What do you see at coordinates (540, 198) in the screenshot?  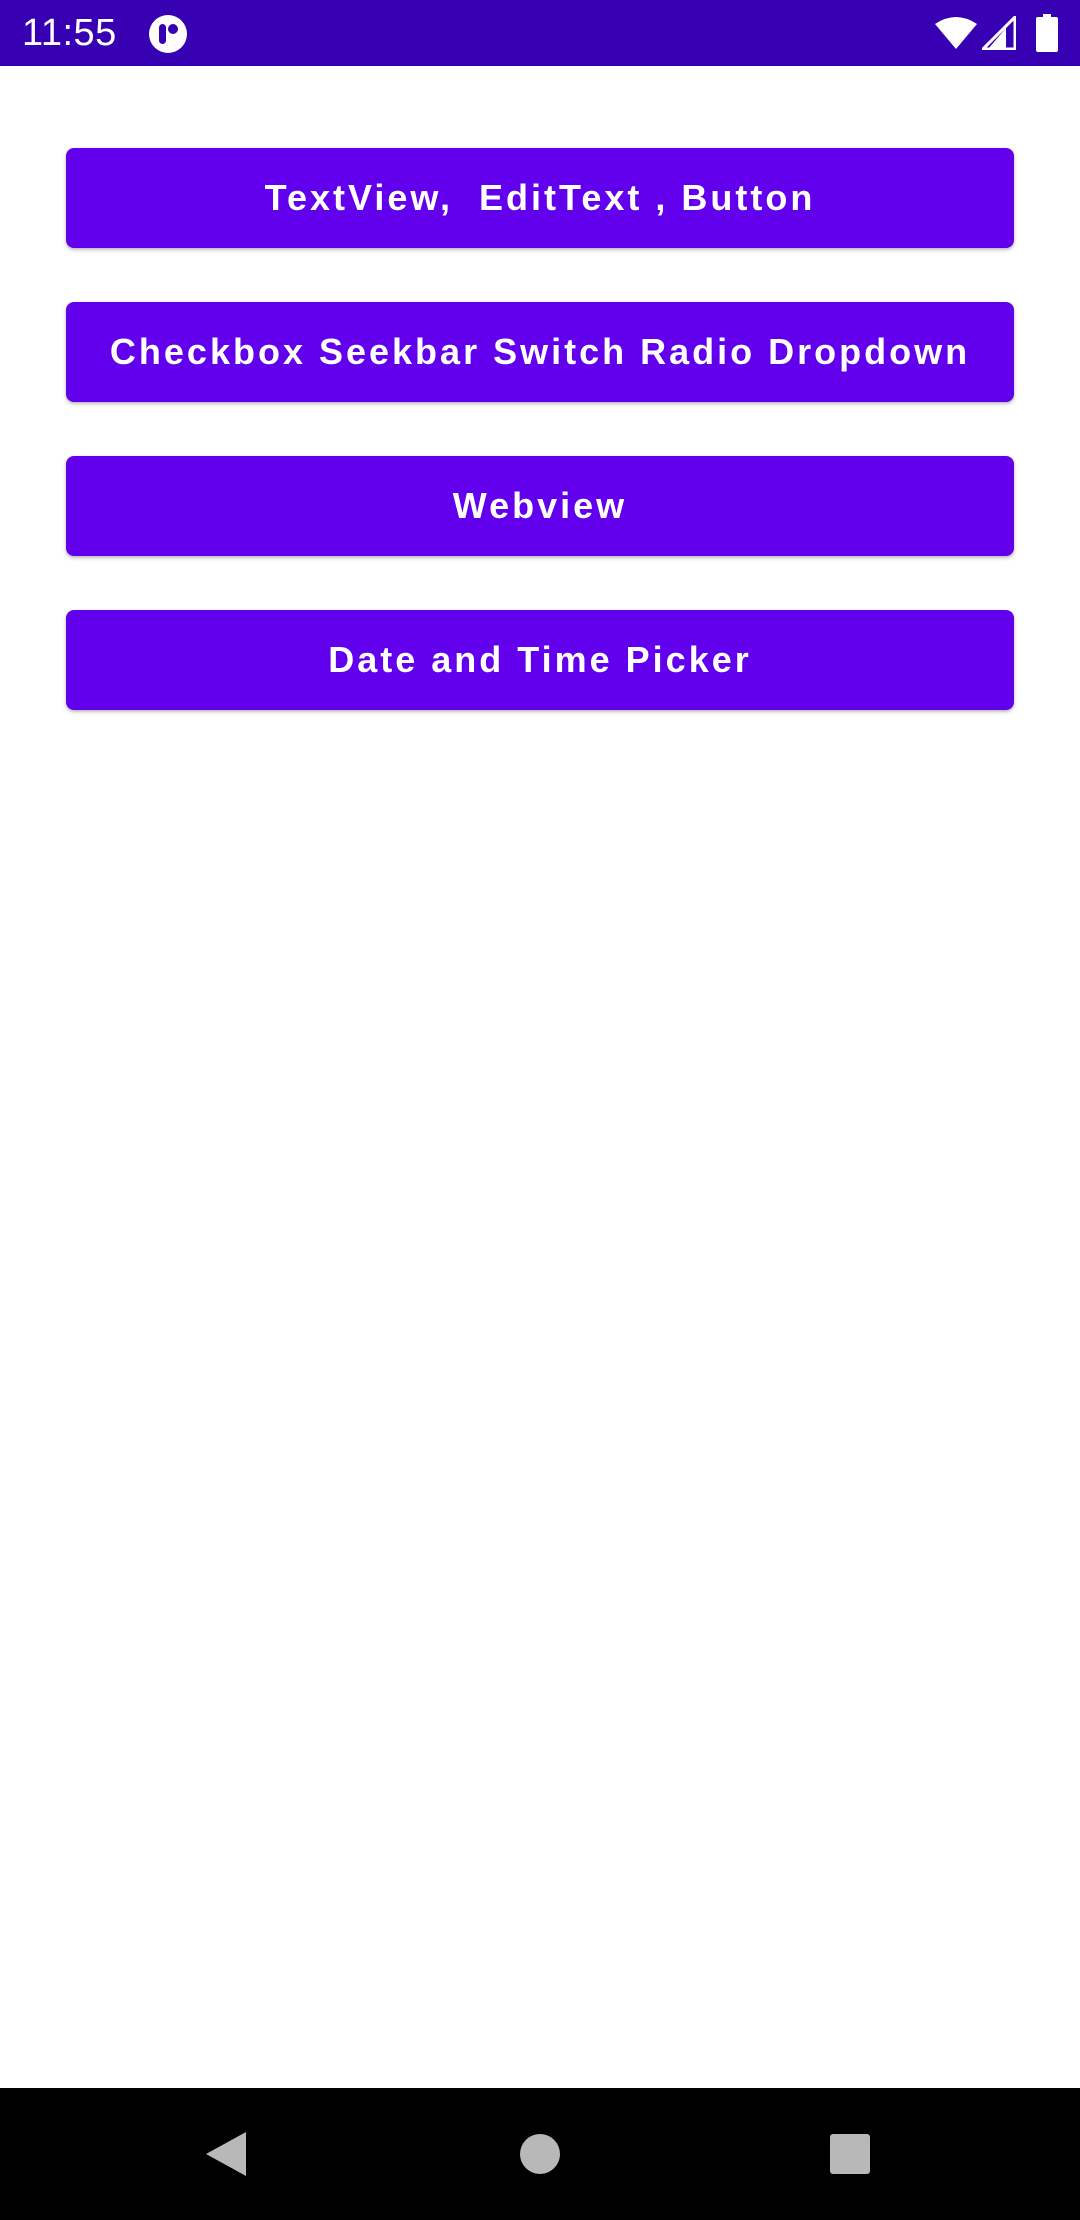 I see `textview-edittext-button-button: TextView, EditText , Button` at bounding box center [540, 198].